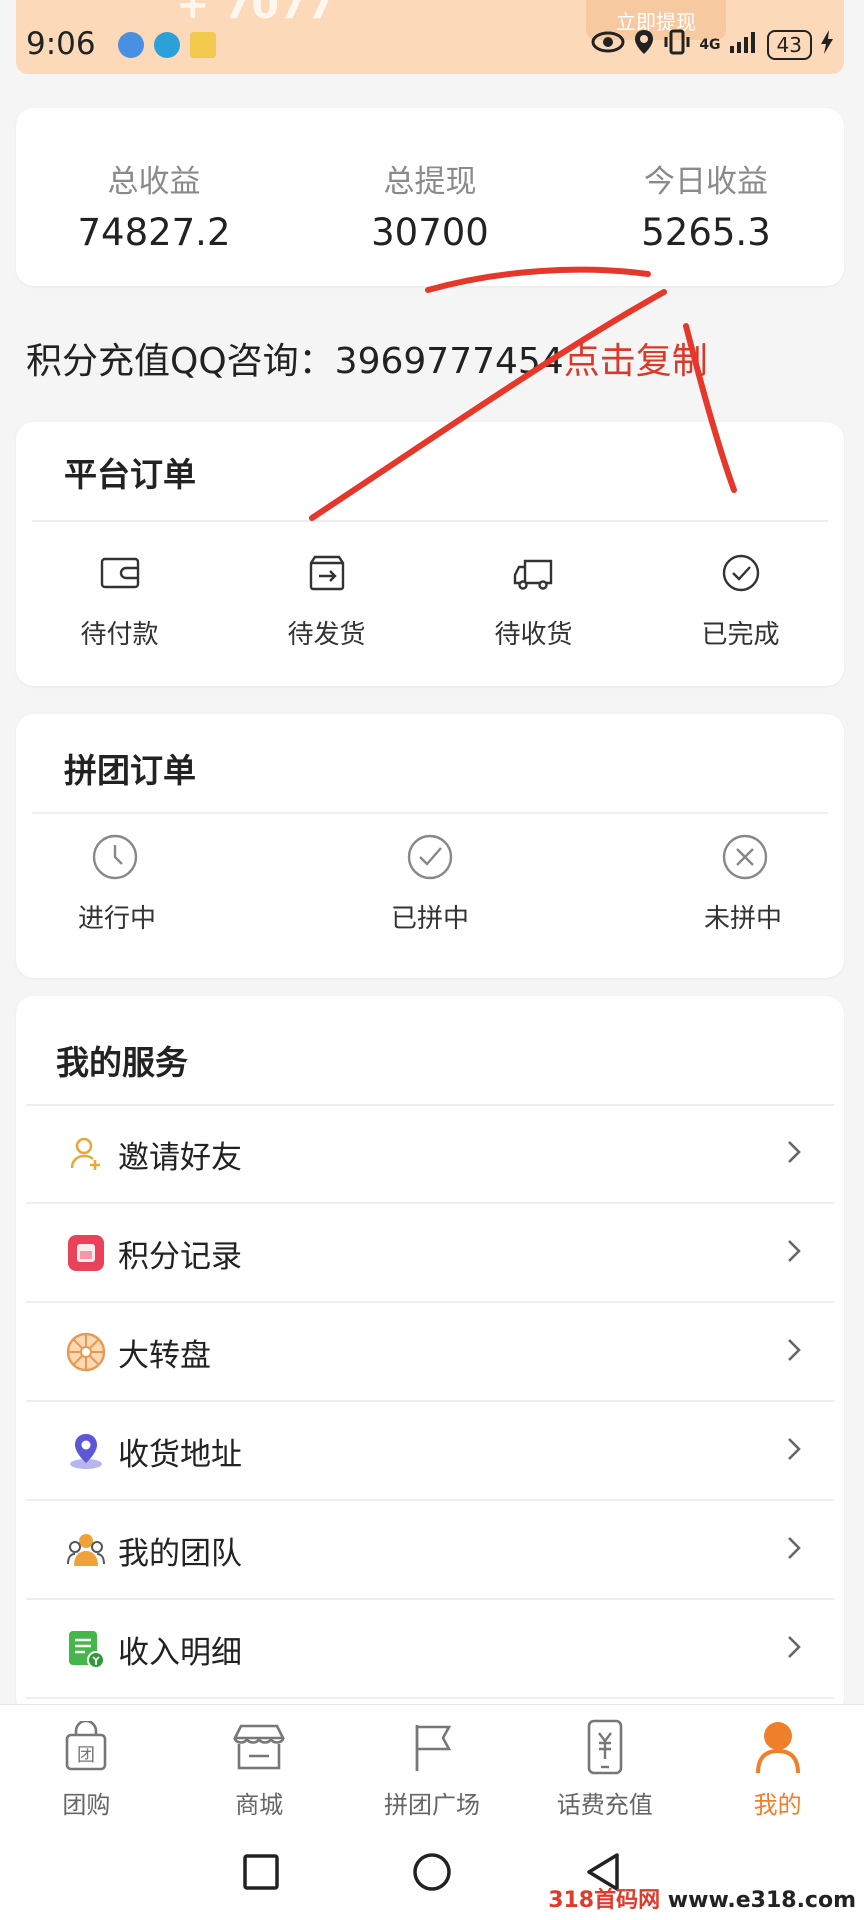 This screenshot has width=864, height=1920. What do you see at coordinates (154, 232) in the screenshot?
I see `stat-value: 74827.2` at bounding box center [154, 232].